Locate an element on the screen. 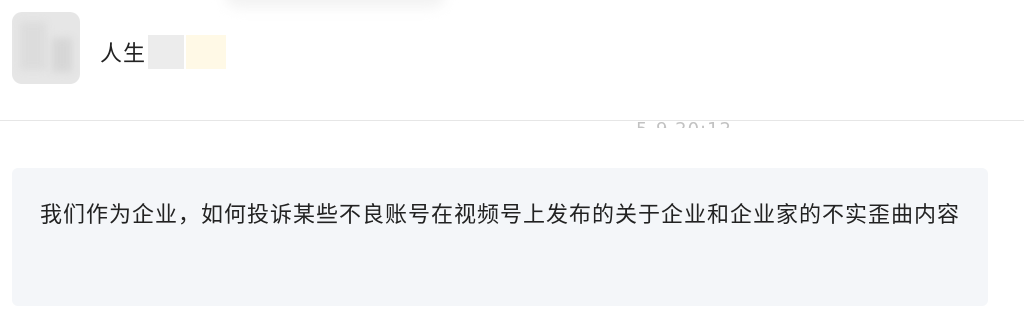 Image resolution: width=1024 pixels, height=322 pixels. author-row: 人生 is located at coordinates (163, 52).